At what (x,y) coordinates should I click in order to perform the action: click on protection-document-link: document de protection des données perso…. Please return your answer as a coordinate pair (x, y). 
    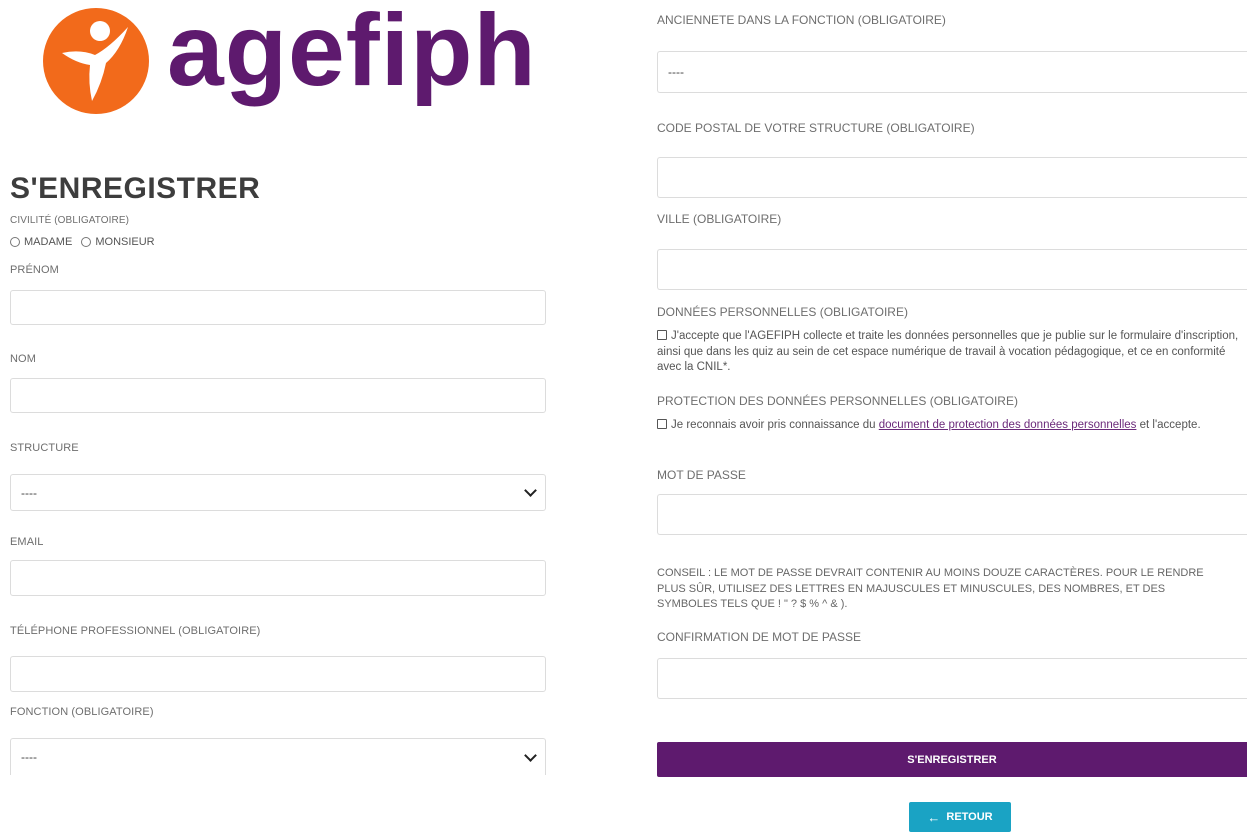
    Looking at the image, I should click on (1008, 425).